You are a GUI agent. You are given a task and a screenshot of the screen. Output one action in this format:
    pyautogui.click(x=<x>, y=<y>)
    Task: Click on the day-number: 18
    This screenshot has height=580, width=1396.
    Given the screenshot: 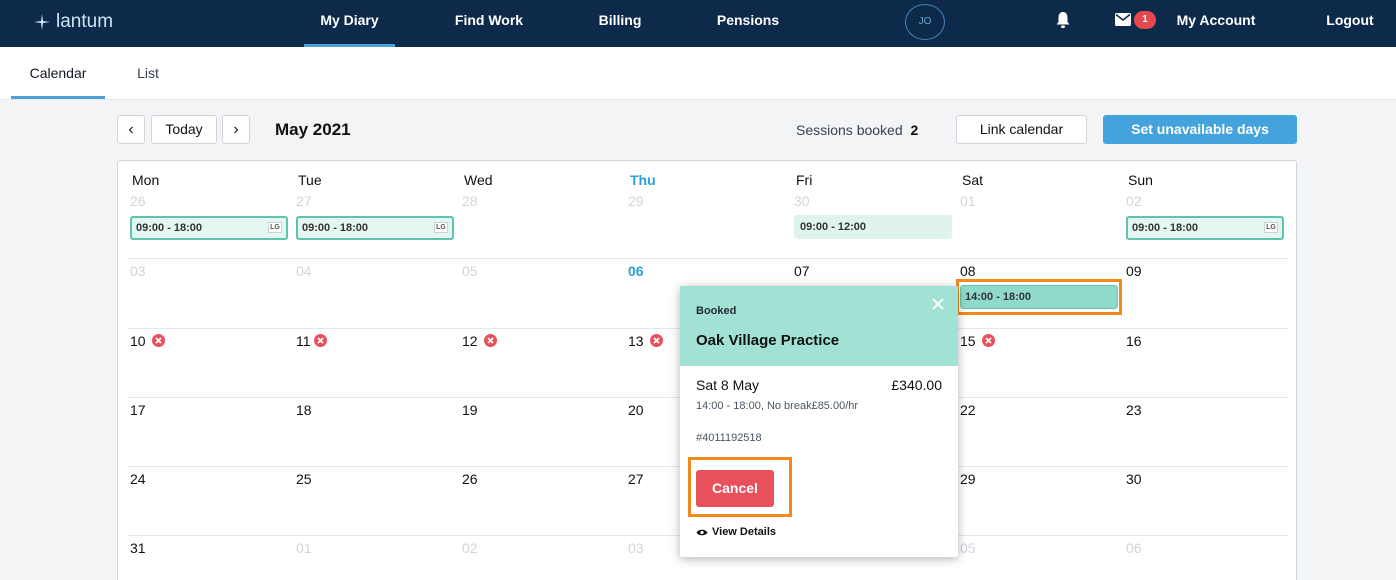 What is the action you would take?
    pyautogui.click(x=304, y=410)
    